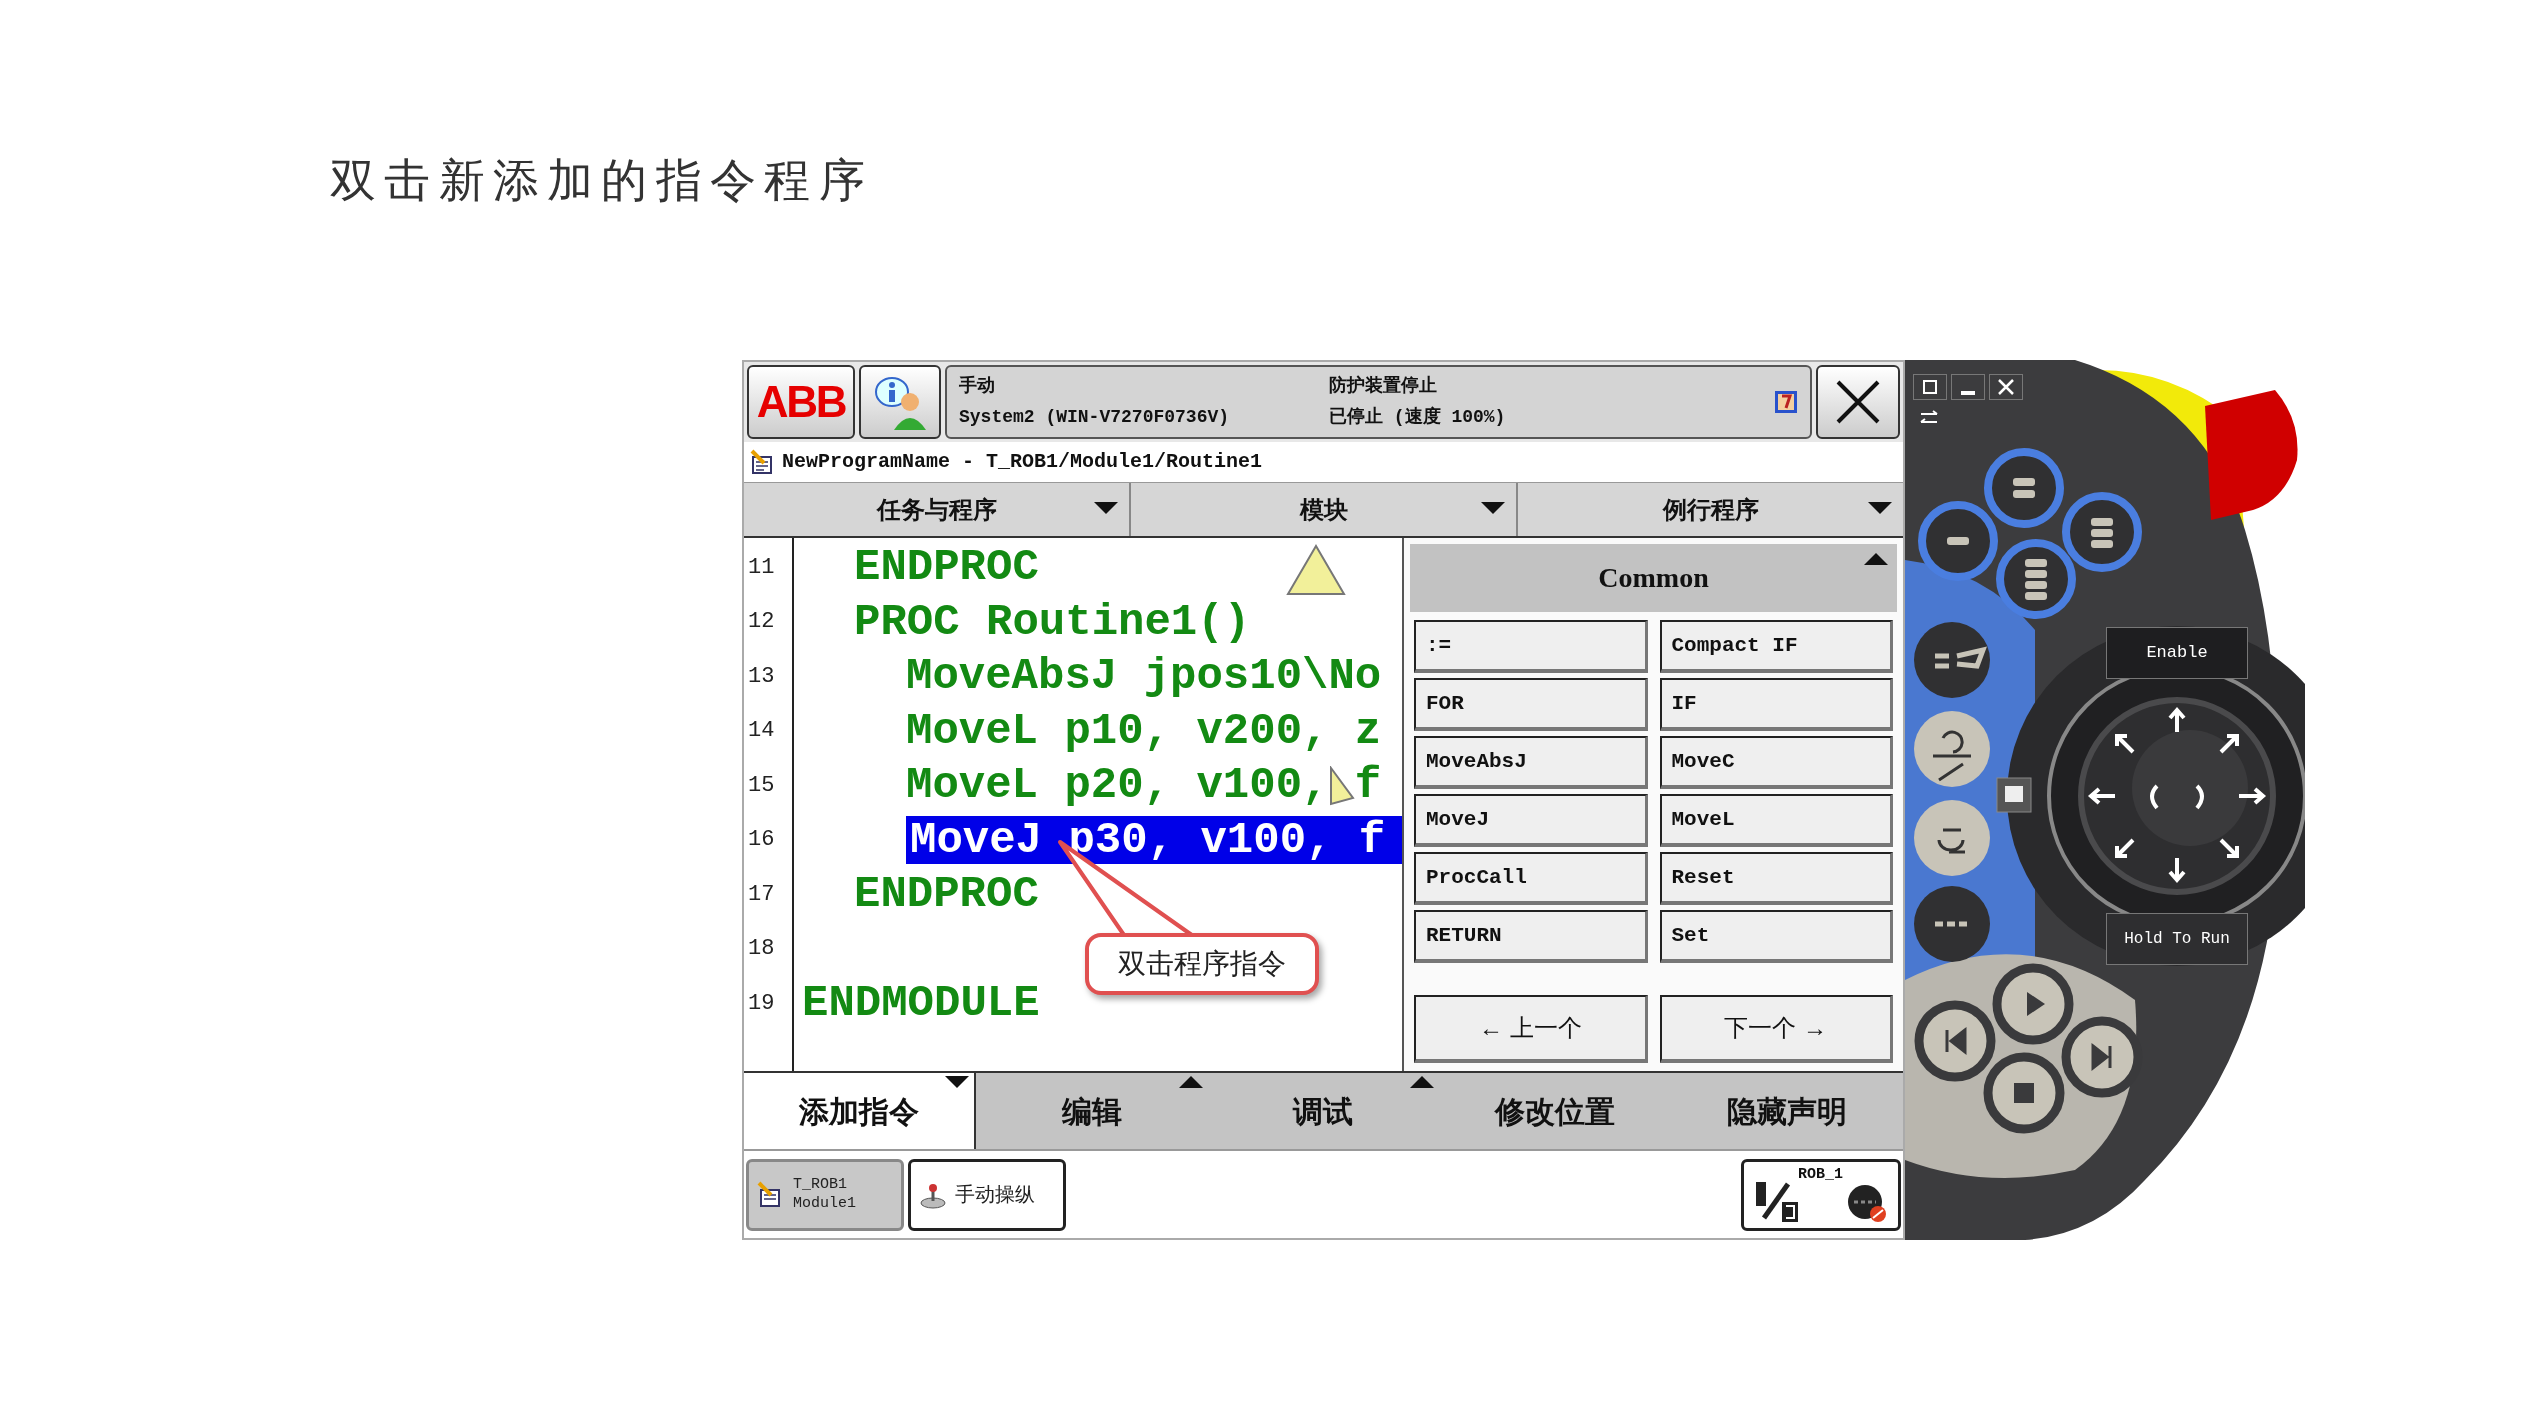 The image size is (2528, 1422). Describe the element at coordinates (1929, 418) in the screenshot. I see `swap-arrows-icon` at that location.